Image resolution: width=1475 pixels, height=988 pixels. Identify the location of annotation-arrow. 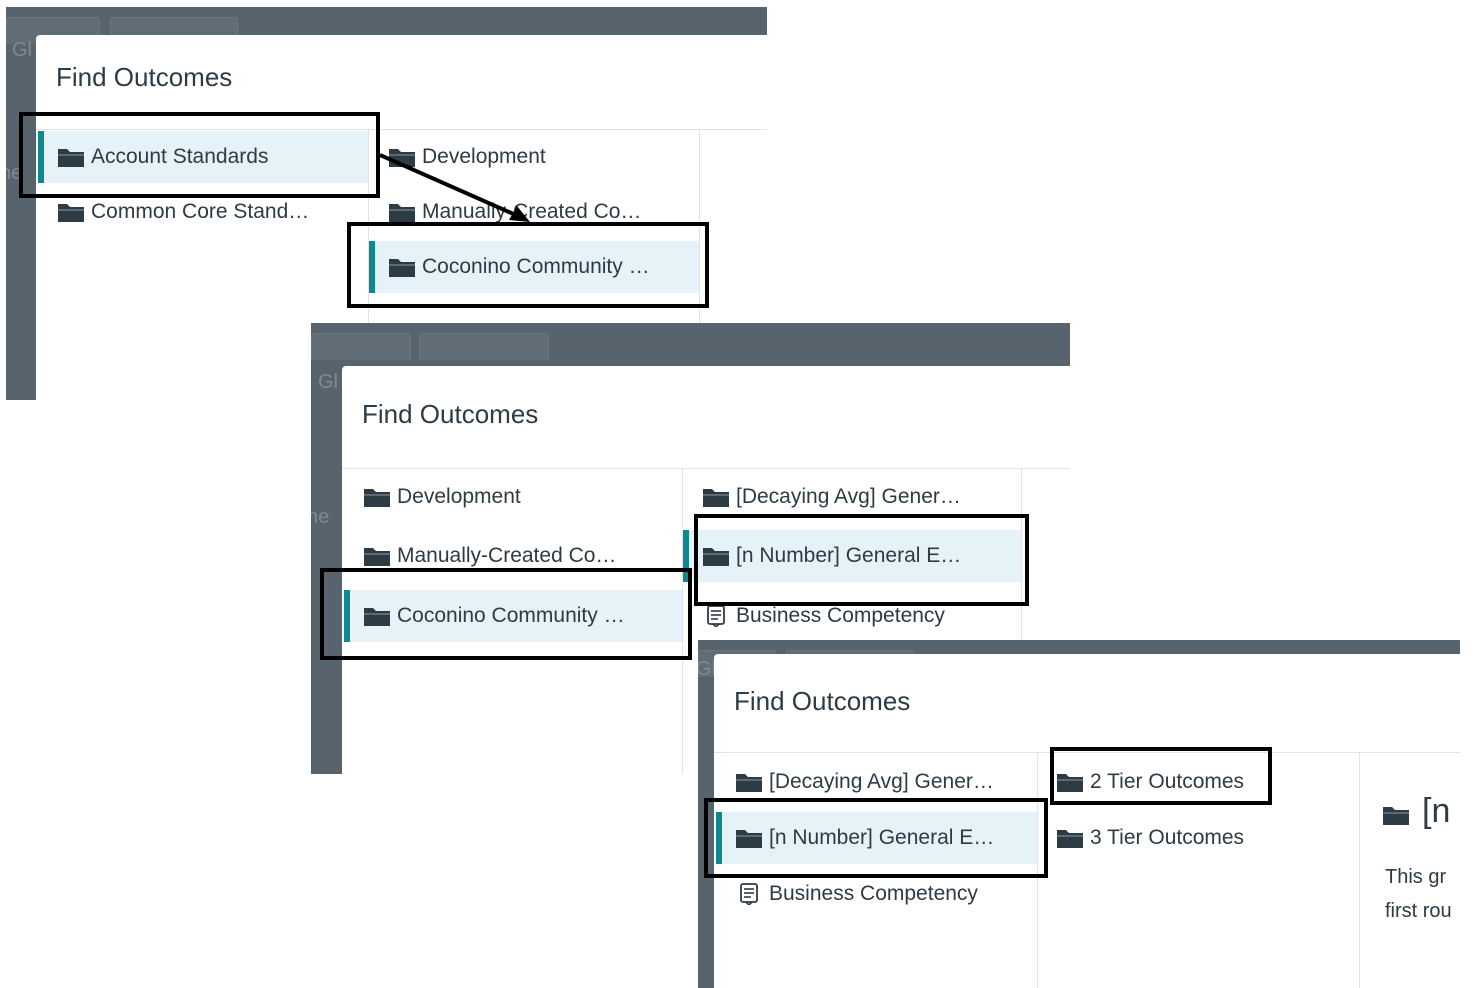
(454, 187).